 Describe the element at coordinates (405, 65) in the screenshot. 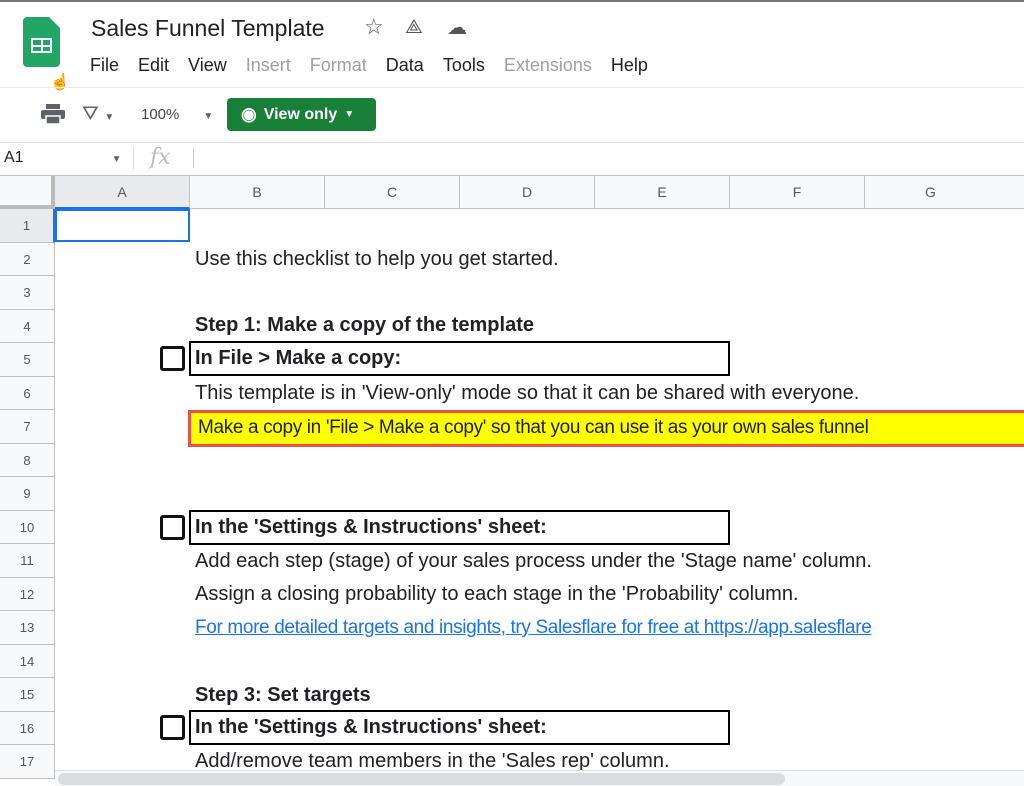

I see `menu-data: Data` at that location.